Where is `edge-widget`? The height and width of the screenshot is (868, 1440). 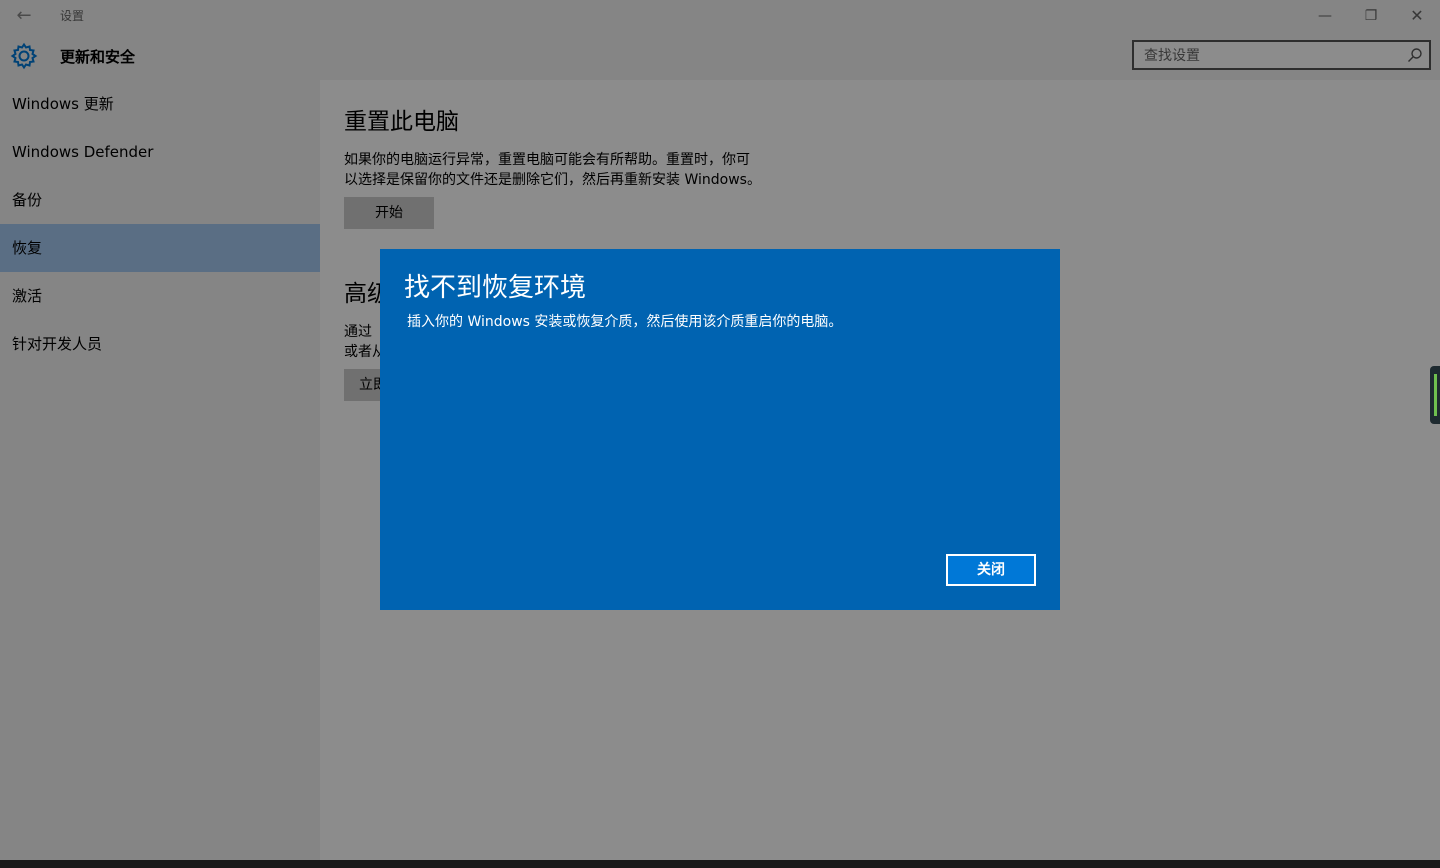
edge-widget is located at coordinates (1435, 395).